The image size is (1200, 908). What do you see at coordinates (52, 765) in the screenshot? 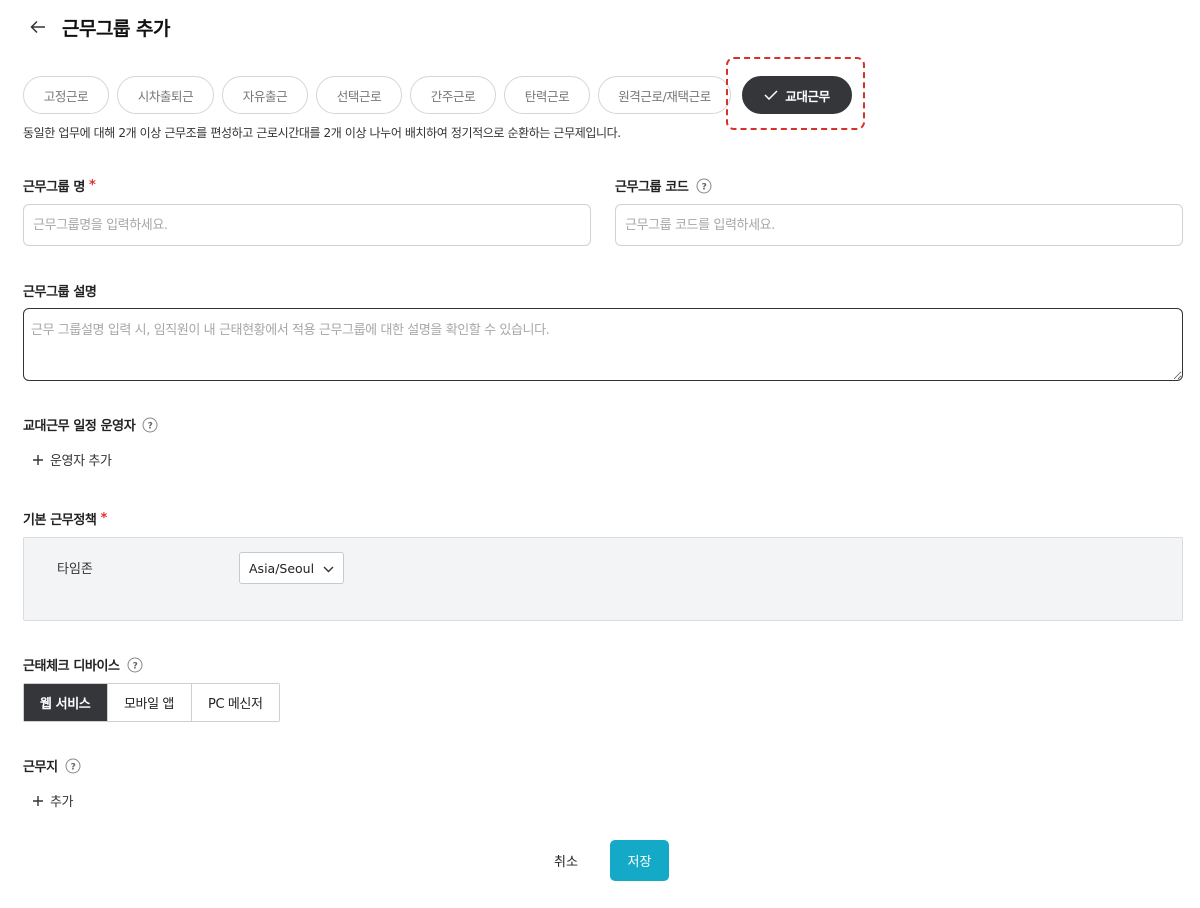
I see `workplace-label: 근무지 ?` at bounding box center [52, 765].